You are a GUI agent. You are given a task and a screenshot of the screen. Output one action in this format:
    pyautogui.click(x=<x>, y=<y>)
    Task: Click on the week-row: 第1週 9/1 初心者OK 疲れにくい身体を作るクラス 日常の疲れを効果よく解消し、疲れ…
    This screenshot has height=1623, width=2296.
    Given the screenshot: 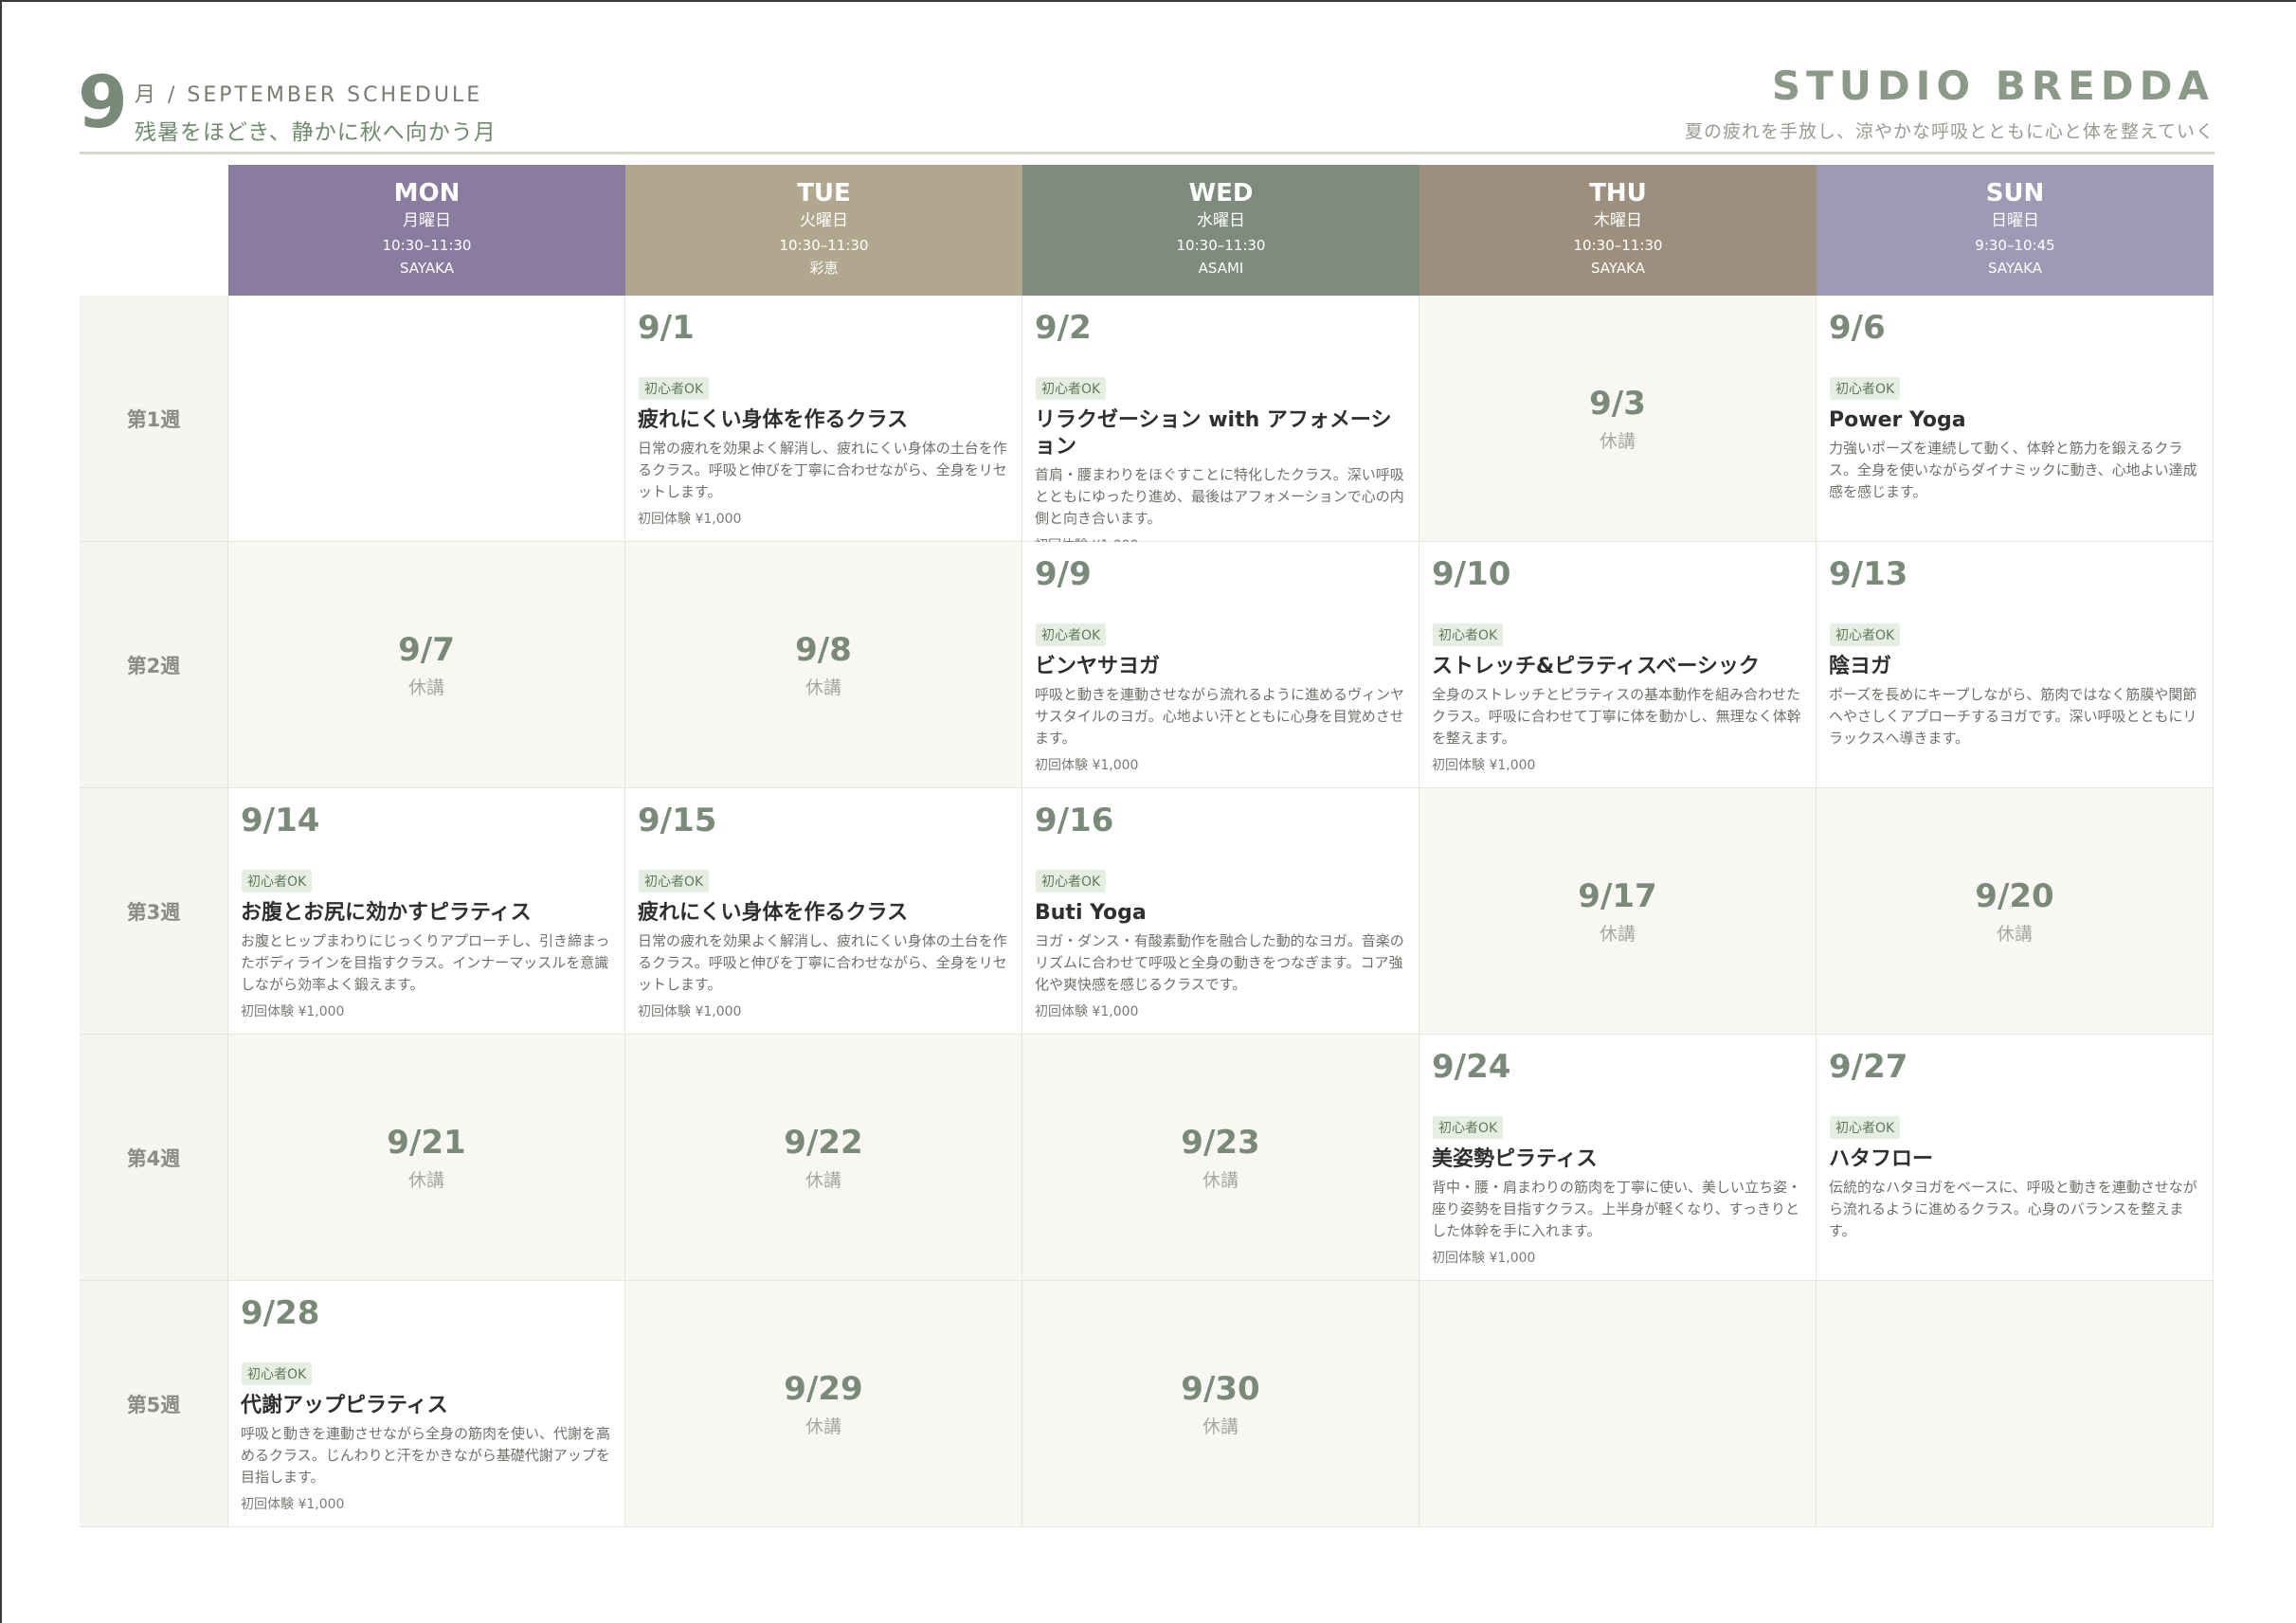 What is the action you would take?
    pyautogui.click(x=1148, y=424)
    